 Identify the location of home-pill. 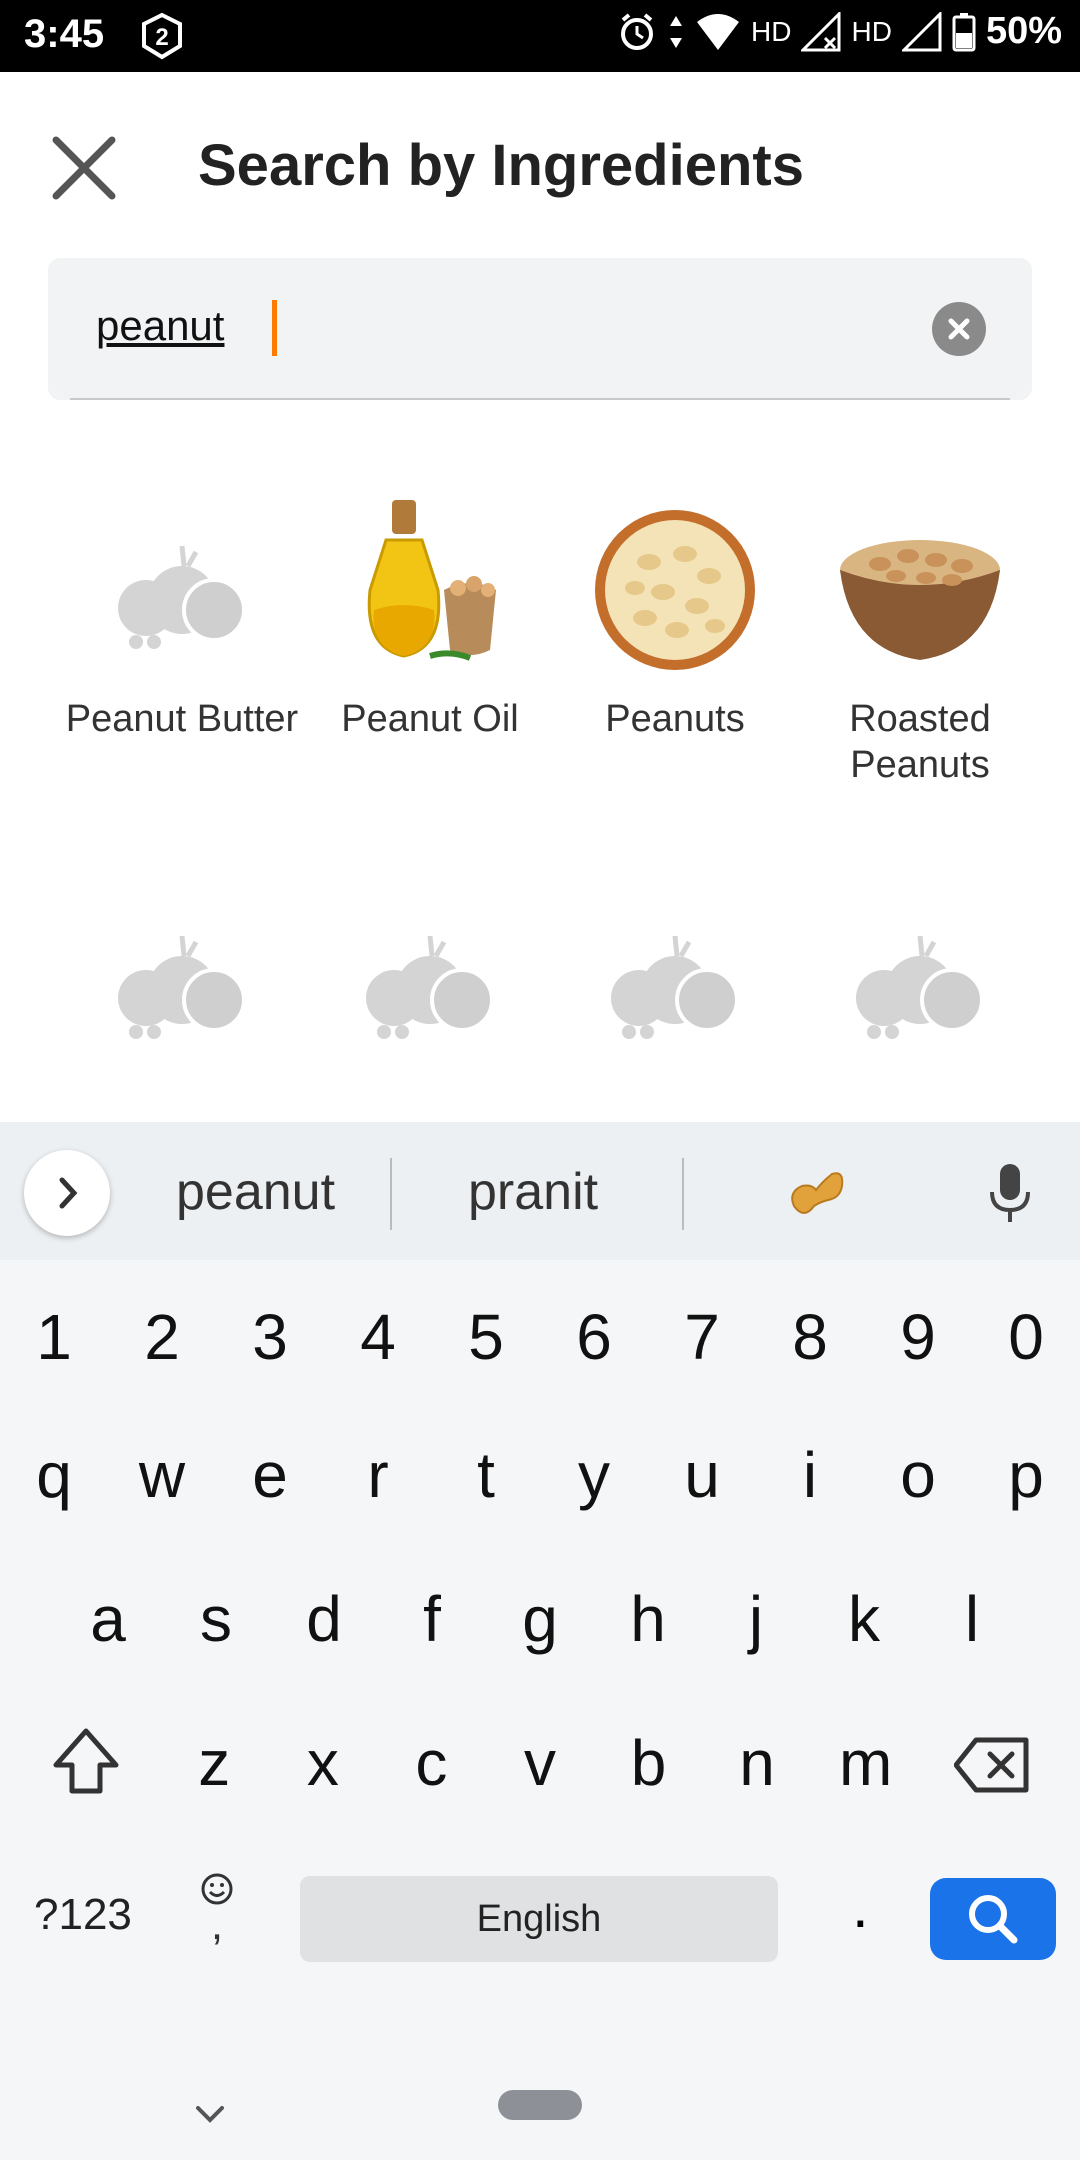
(540, 2105).